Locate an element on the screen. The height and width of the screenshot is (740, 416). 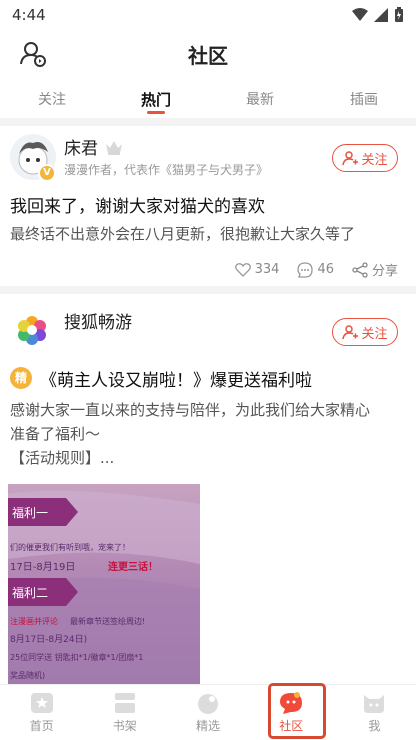
author-name-row: 床君 is located at coordinates (94, 146).